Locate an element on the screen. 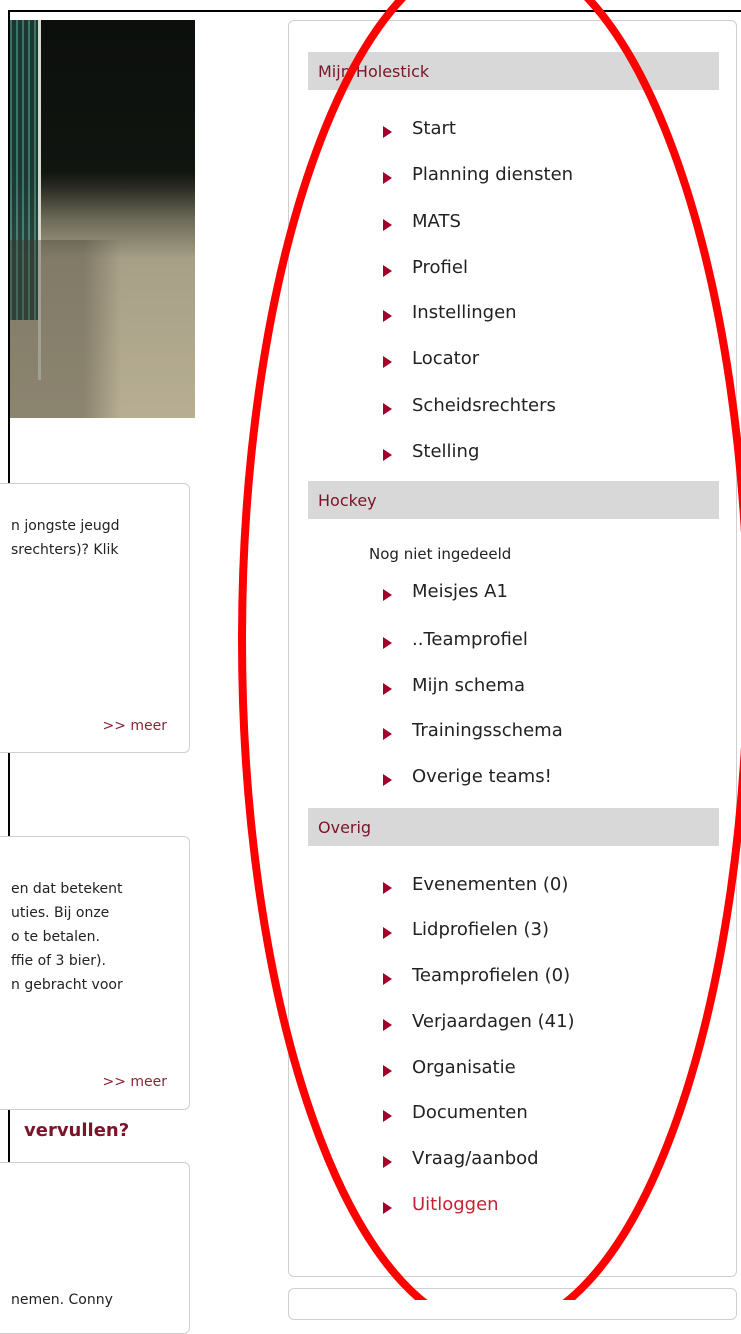 Image resolution: width=741 pixels, height=1334 pixels. menu-header-mijn-holestick: Mijn Holestick is located at coordinates (513, 71).